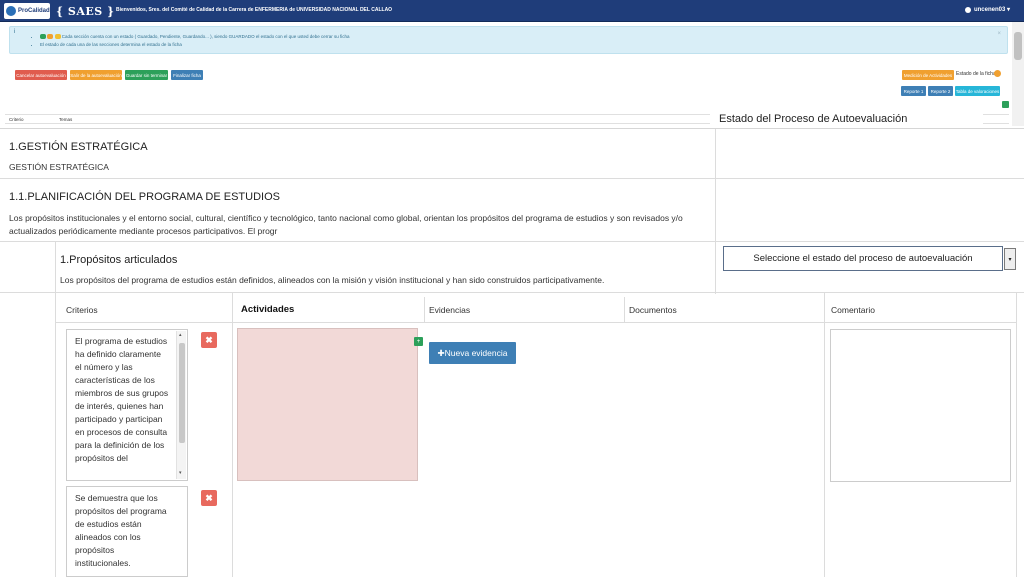 The height and width of the screenshot is (577, 1024). What do you see at coordinates (1010, 259) in the screenshot?
I see `chevron-down-icon: ▾` at bounding box center [1010, 259].